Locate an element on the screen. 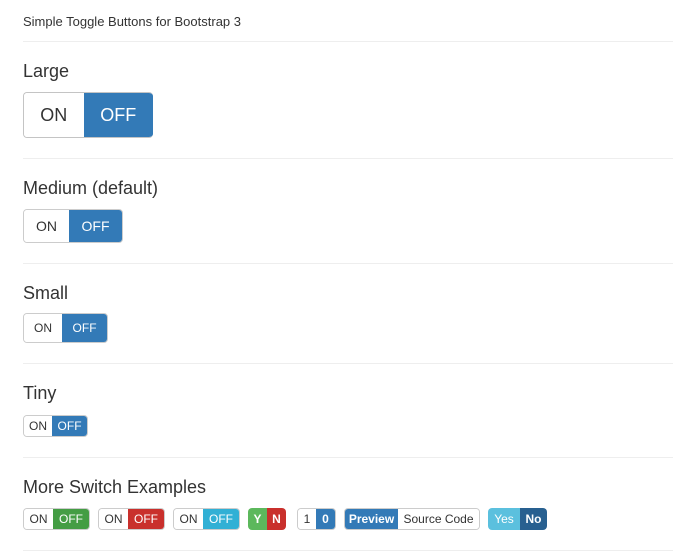  toggle-yes-no: Yes No is located at coordinates (517, 519).